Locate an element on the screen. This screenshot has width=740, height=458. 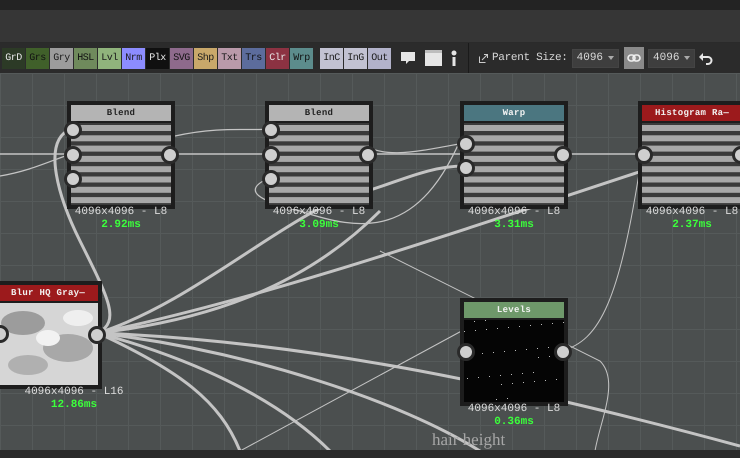
filter-button: Wrp is located at coordinates (301, 58).